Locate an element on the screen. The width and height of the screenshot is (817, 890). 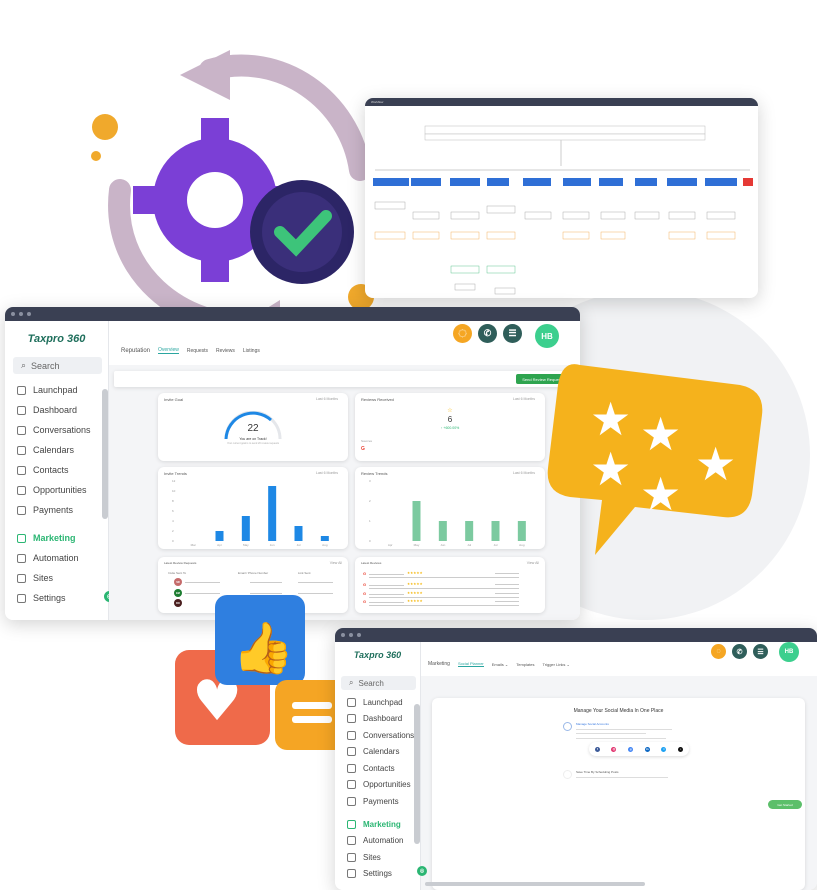
y-tick-label: 10 is located at coordinates (174, 491).